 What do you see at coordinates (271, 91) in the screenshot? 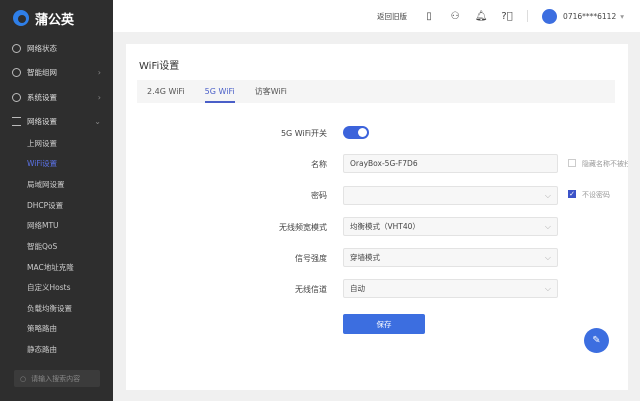
I see `tab-guest-wifi: 访客WiFi` at bounding box center [271, 91].